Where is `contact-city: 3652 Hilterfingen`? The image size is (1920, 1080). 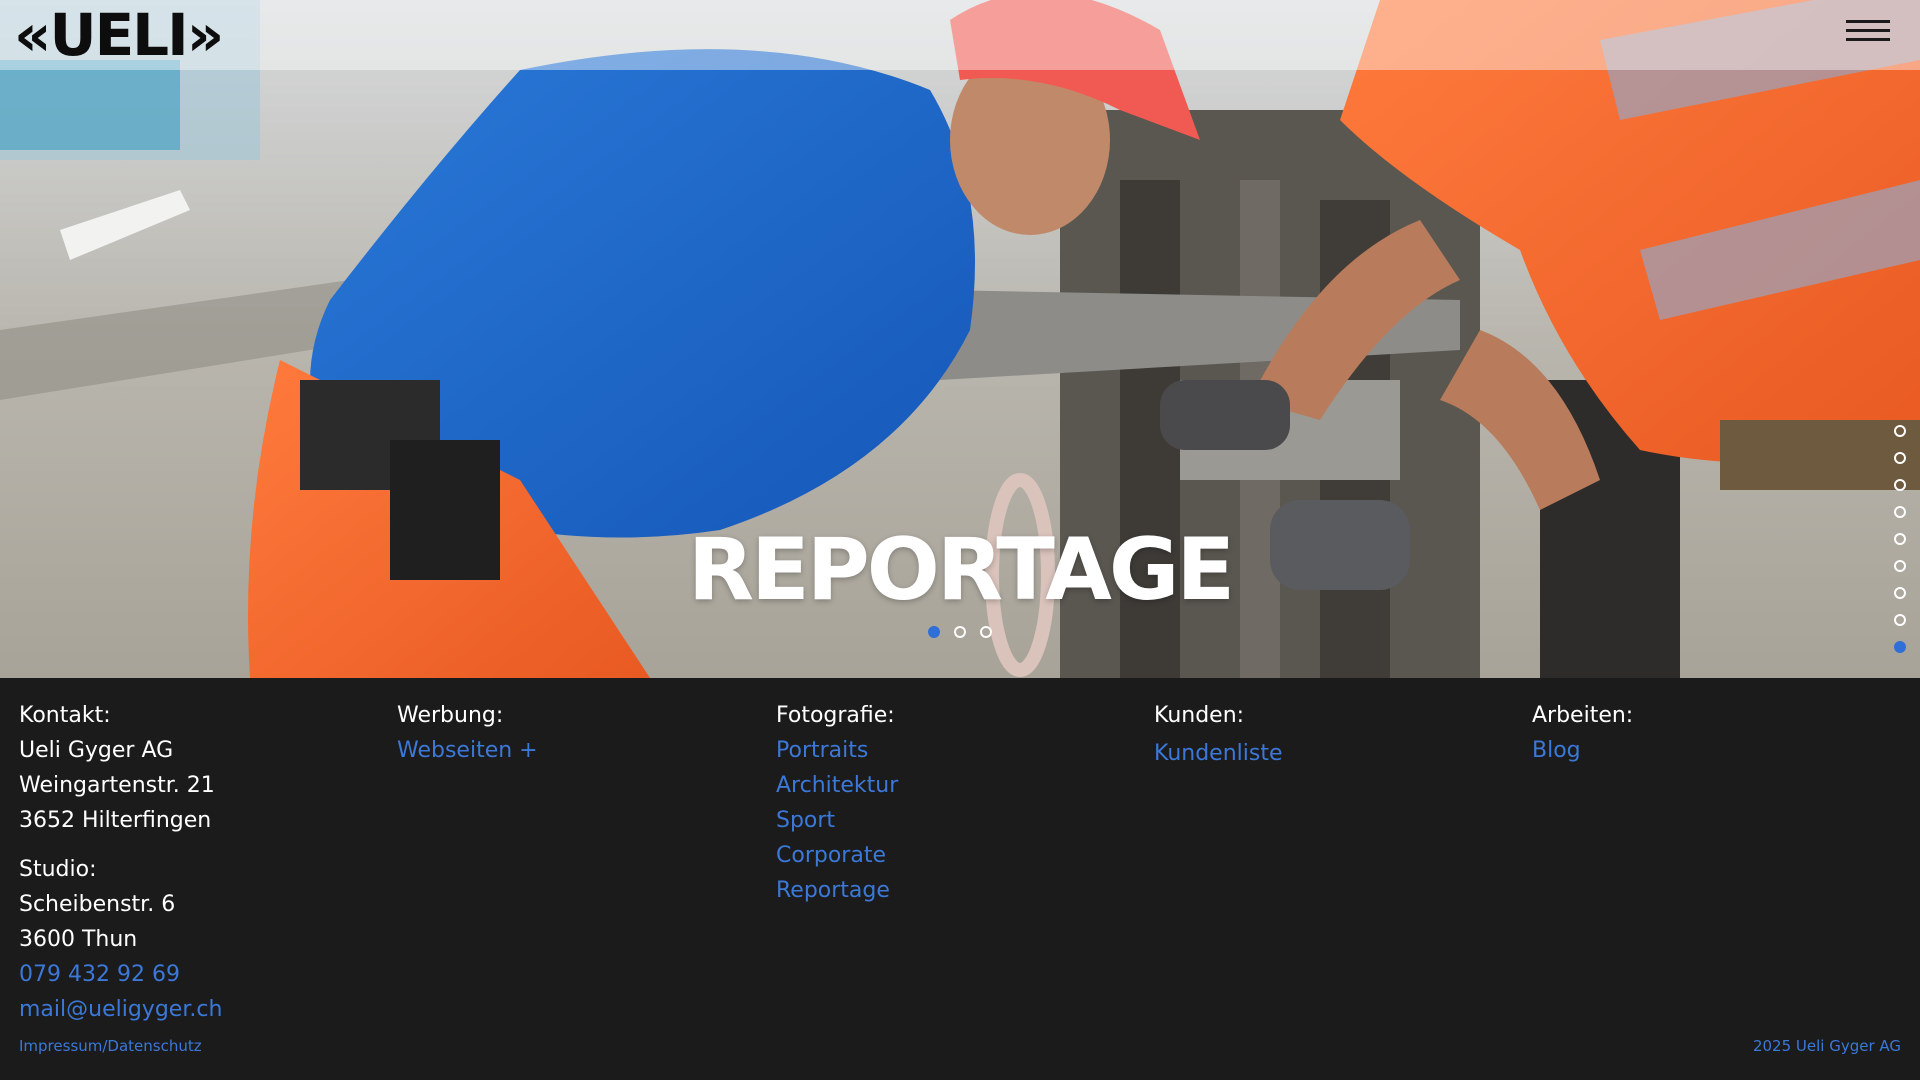
contact-city: 3652 Hilterfingen is located at coordinates (115, 820).